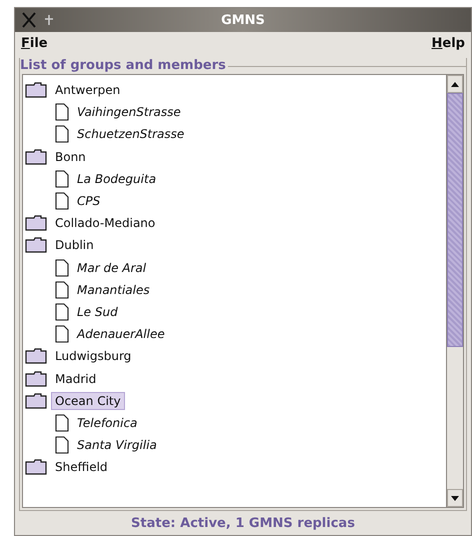 The height and width of the screenshot is (536, 472). Describe the element at coordinates (111, 267) in the screenshot. I see `member-item: Mar de Aral` at that location.